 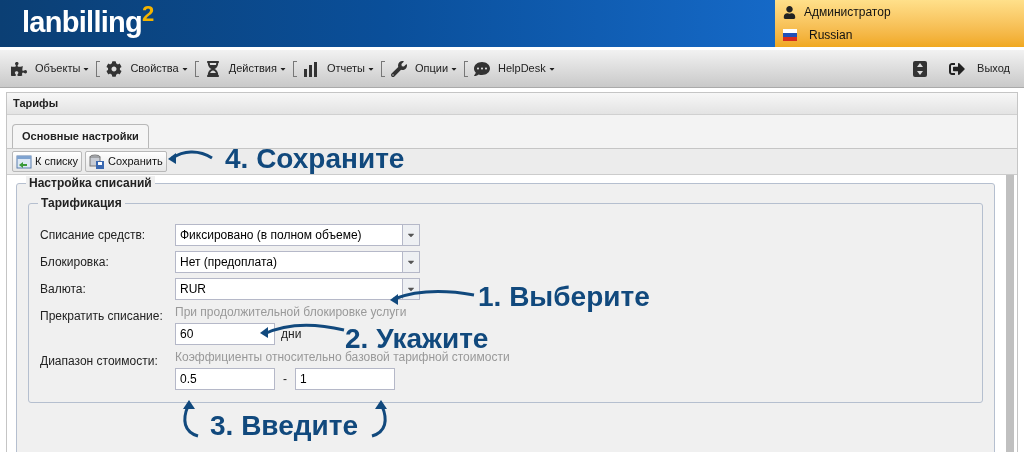 I want to click on field-label: Блокировка:, so click(x=75, y=262).